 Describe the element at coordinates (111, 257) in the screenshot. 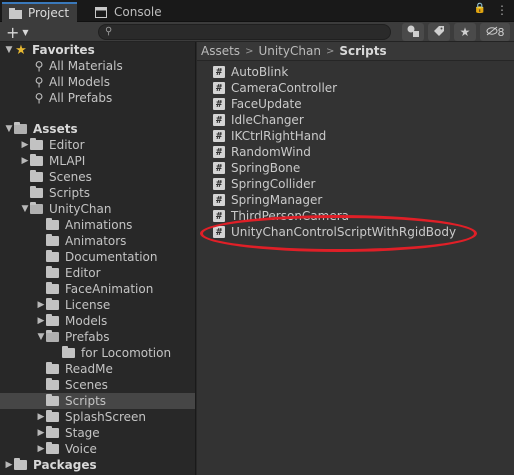

I see `tree-item-label: Documentation` at that location.